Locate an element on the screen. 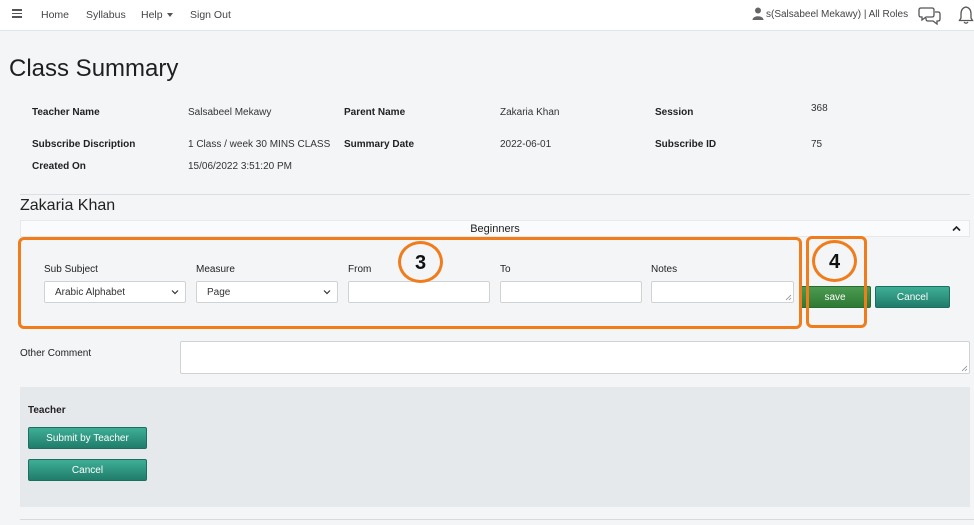 Image resolution: width=974 pixels, height=525 pixels. nav-help-dropdown: Help is located at coordinates (157, 15).